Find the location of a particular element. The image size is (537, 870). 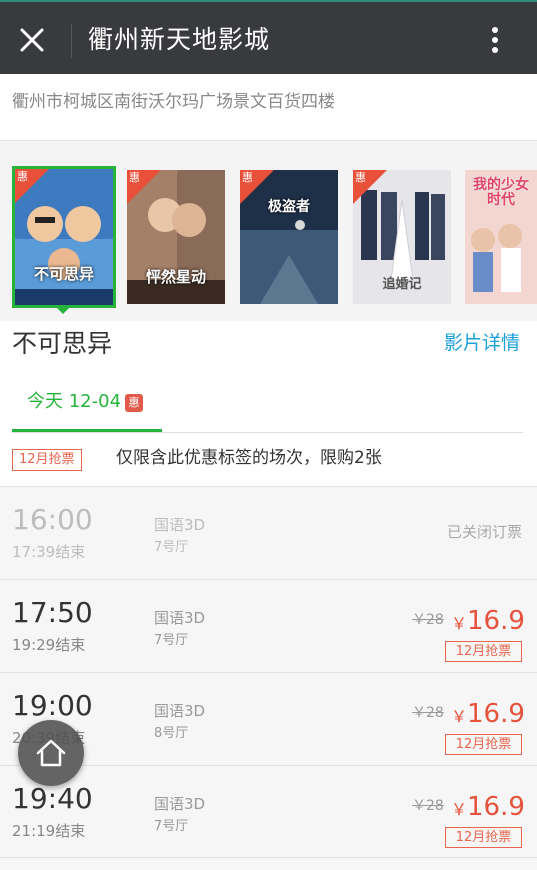

app-titlebar: 衢州新天地影城 is located at coordinates (268, 37).